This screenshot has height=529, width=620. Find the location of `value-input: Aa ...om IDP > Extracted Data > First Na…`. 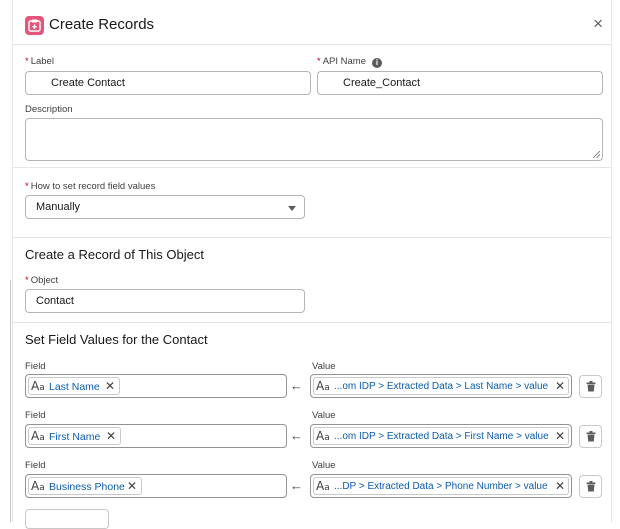

value-input: Aa ...om IDP > Extracted Data > First Na… is located at coordinates (441, 436).